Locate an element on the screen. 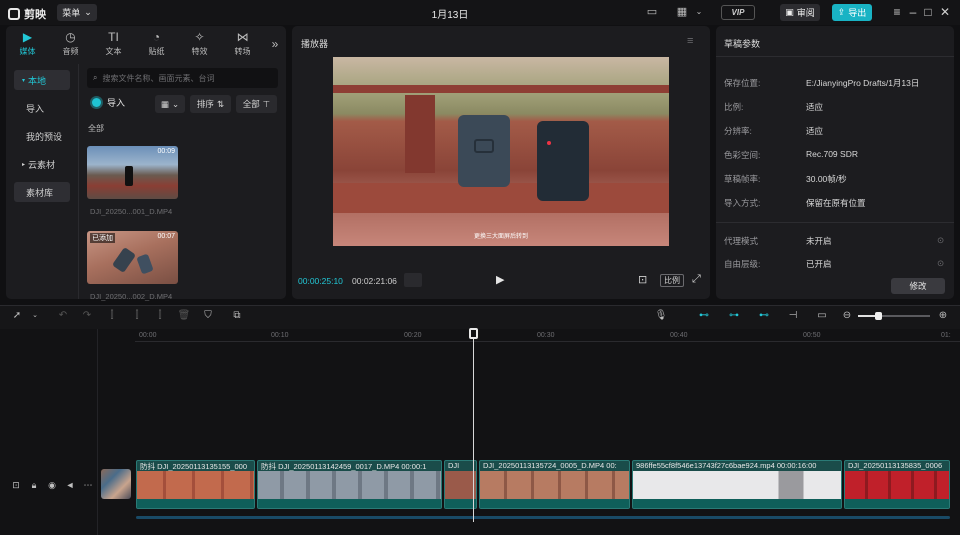 The image size is (960, 535). maximize-icon: □ is located at coordinates (928, 12).